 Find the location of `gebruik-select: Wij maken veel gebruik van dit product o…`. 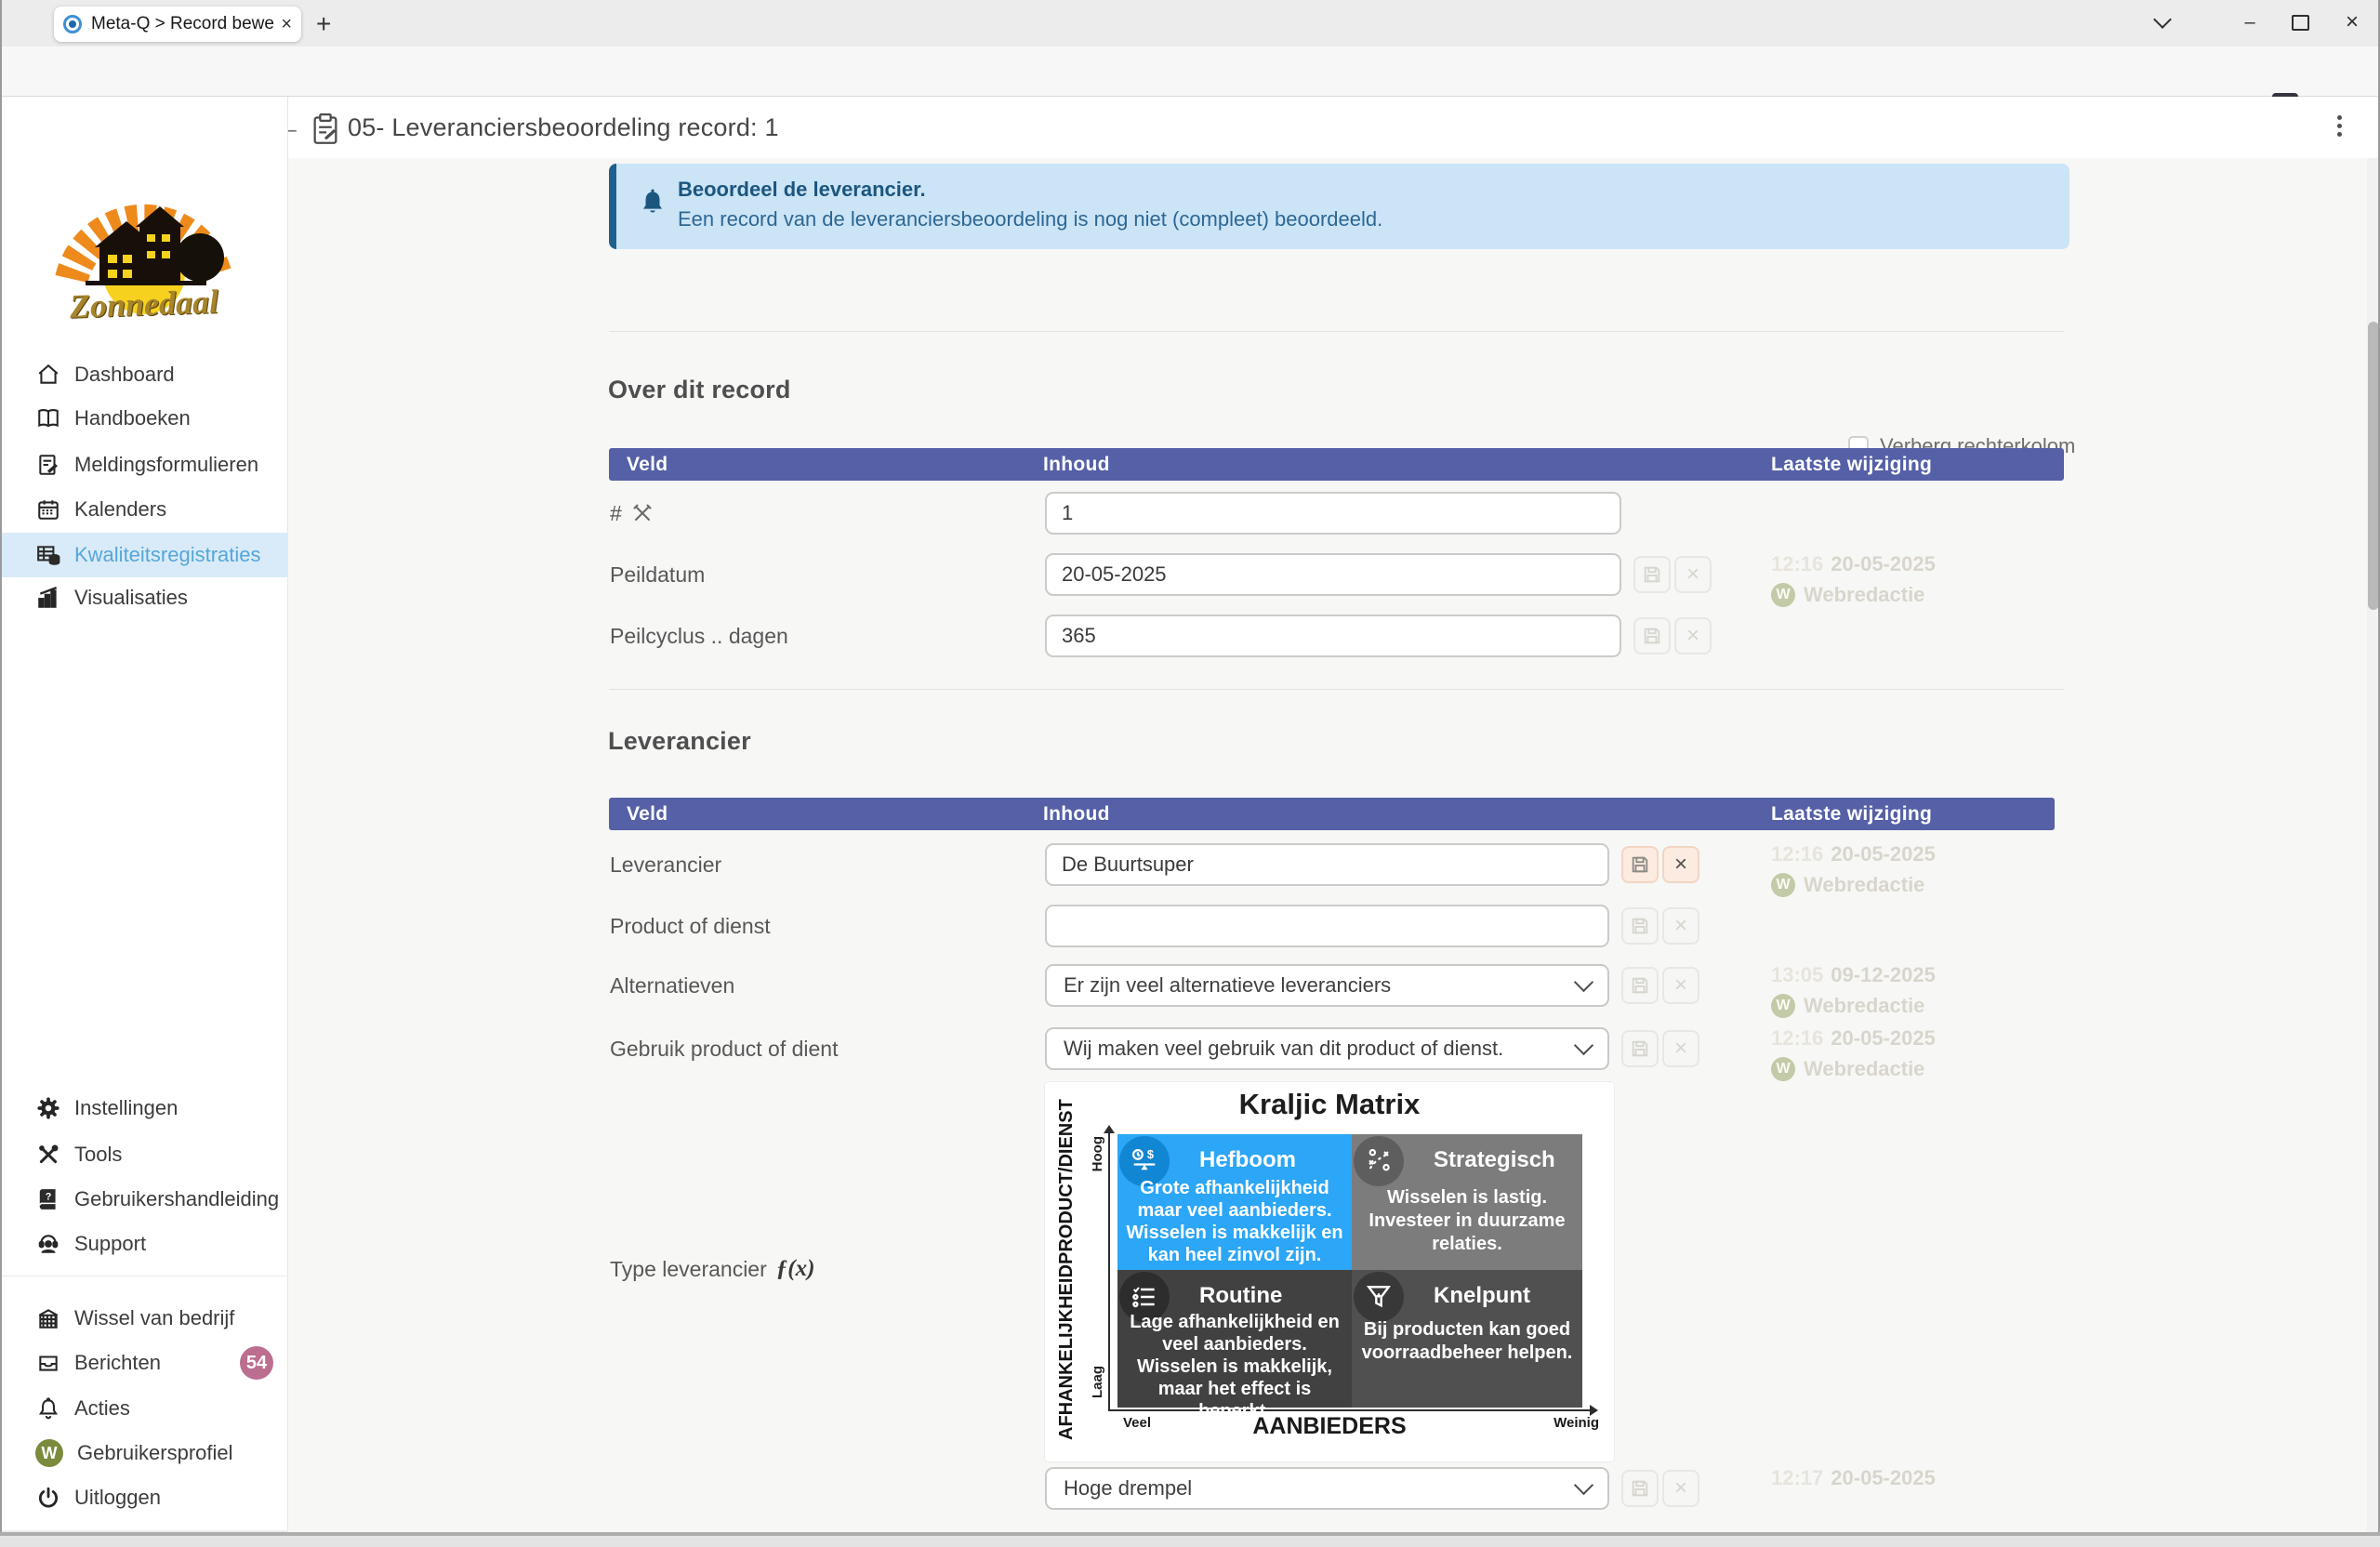

gebruik-select: Wij maken veel gebruik van dit product o… is located at coordinates (1327, 1048).